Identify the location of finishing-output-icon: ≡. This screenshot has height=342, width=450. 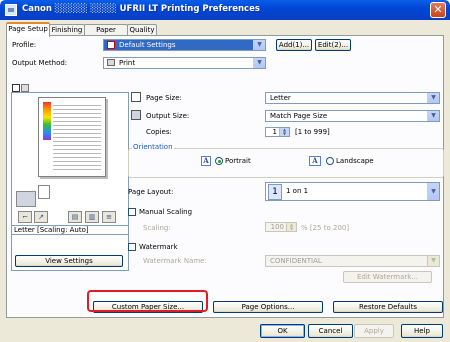
(109, 217).